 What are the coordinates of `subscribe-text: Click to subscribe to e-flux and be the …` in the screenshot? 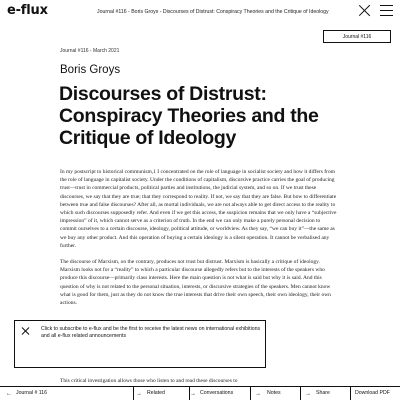 It's located at (152, 332).